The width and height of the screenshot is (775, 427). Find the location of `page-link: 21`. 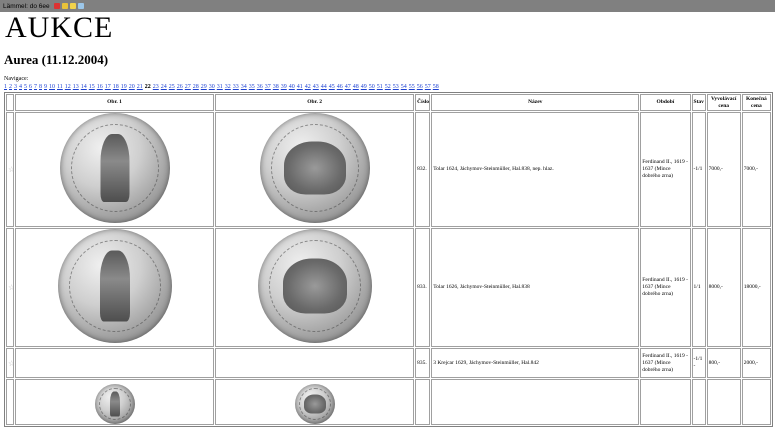

page-link: 21 is located at coordinates (140, 87).